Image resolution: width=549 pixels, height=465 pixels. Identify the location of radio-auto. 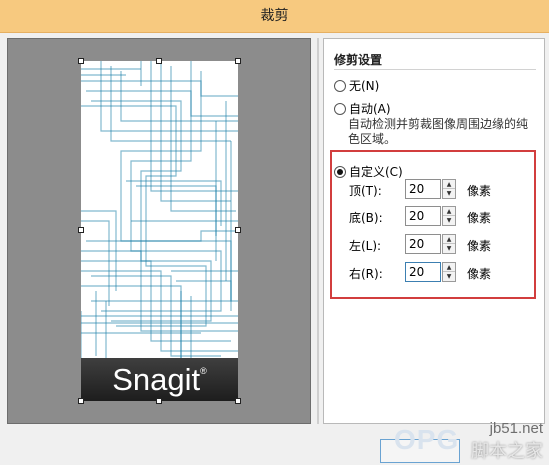
(340, 108).